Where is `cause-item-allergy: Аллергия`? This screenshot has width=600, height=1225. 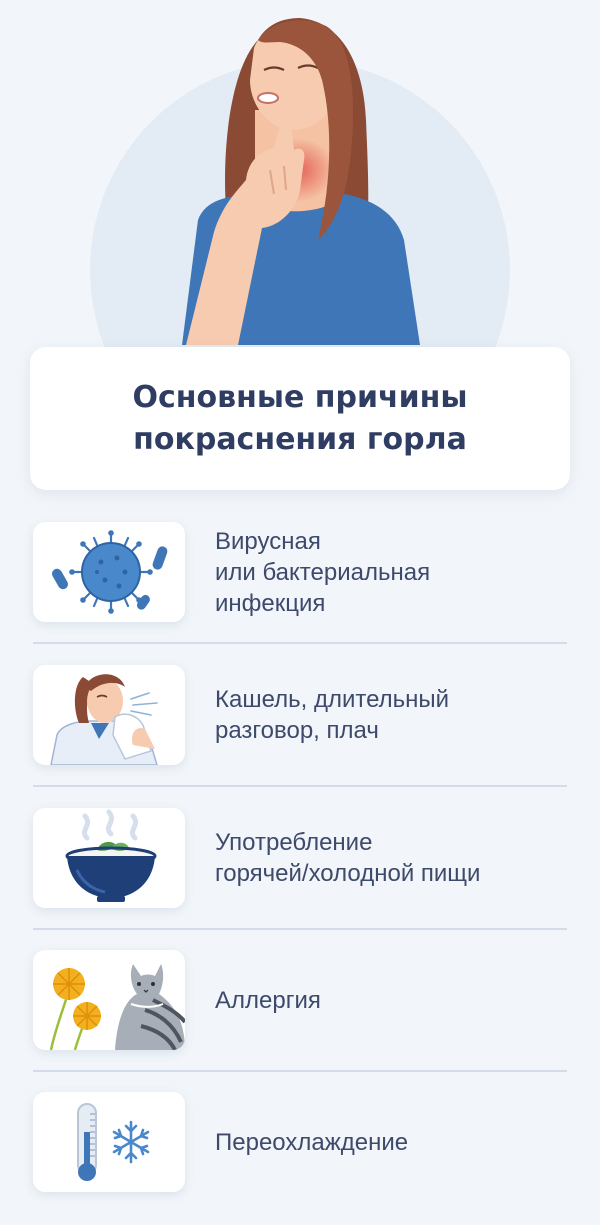
cause-item-allergy: Аллергия is located at coordinates (300, 1011).